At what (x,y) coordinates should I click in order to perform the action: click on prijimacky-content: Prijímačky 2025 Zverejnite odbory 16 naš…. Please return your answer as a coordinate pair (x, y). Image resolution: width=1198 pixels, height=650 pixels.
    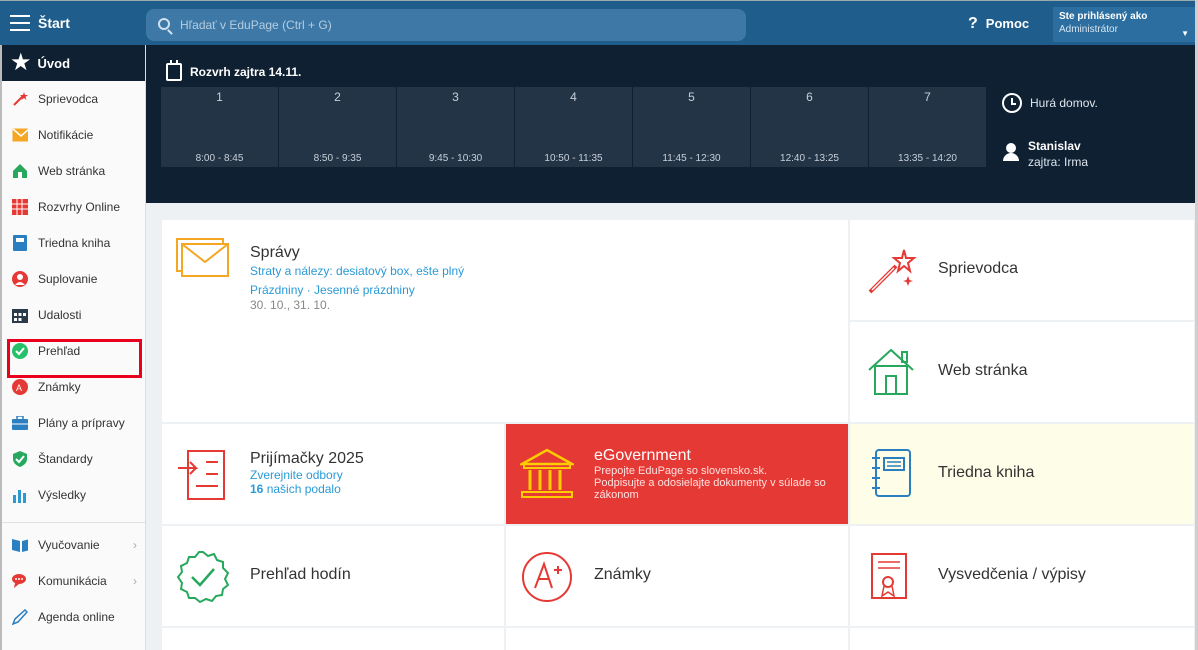
    Looking at the image, I should click on (307, 473).